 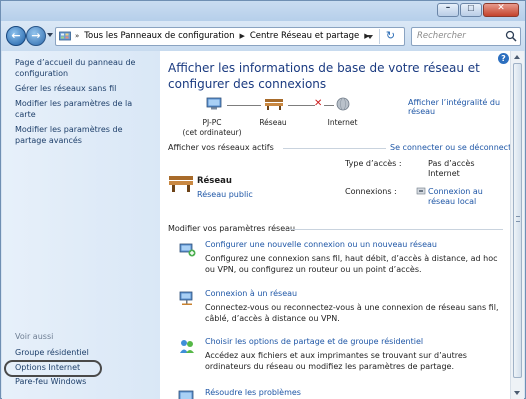 What do you see at coordinates (225, 194) in the screenshot?
I see `network-type-link: Réseau public` at bounding box center [225, 194].